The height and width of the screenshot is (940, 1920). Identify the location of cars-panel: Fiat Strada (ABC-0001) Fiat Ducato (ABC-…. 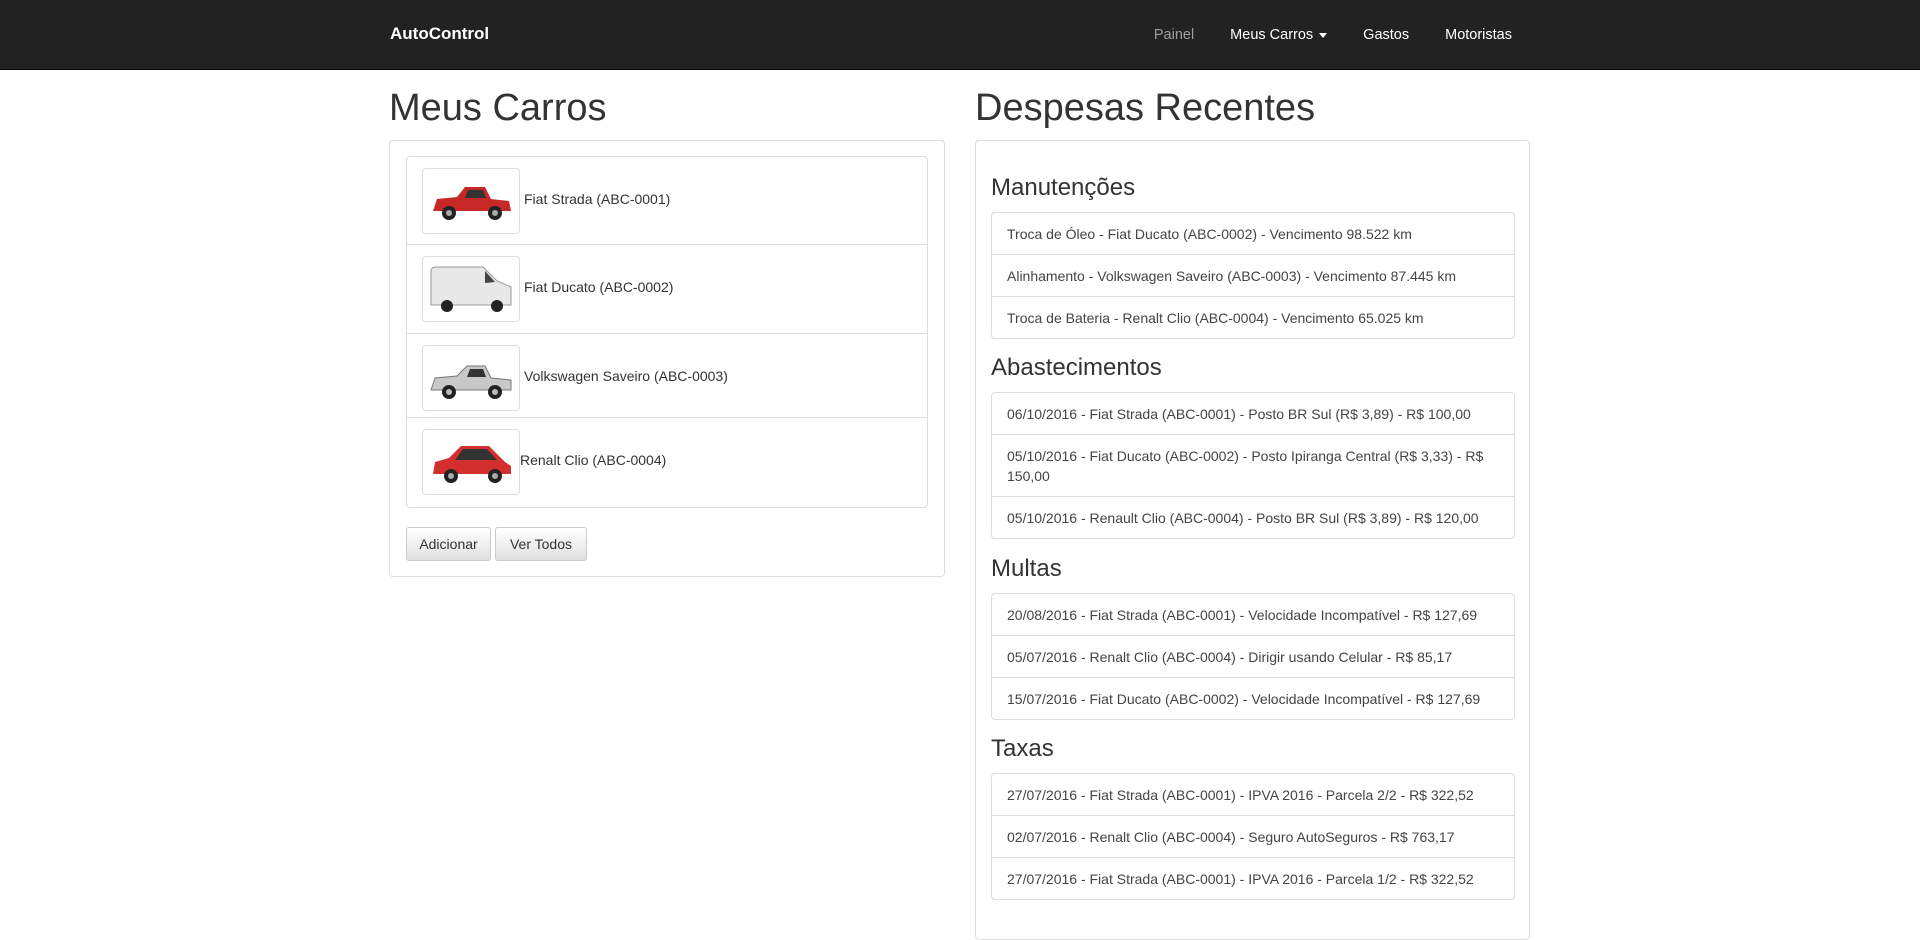
(667, 358).